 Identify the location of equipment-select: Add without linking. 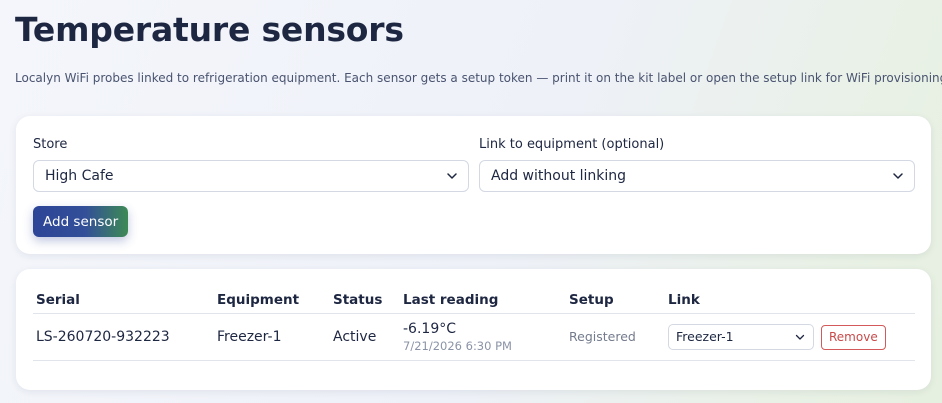
(697, 176).